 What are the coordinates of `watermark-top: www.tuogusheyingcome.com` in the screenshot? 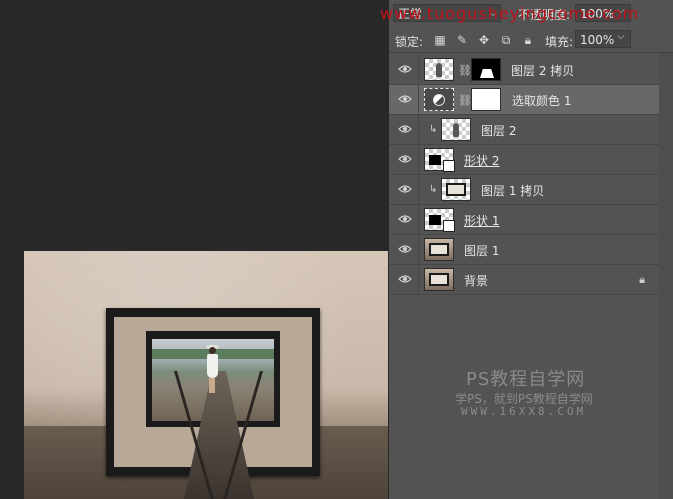 It's located at (510, 13).